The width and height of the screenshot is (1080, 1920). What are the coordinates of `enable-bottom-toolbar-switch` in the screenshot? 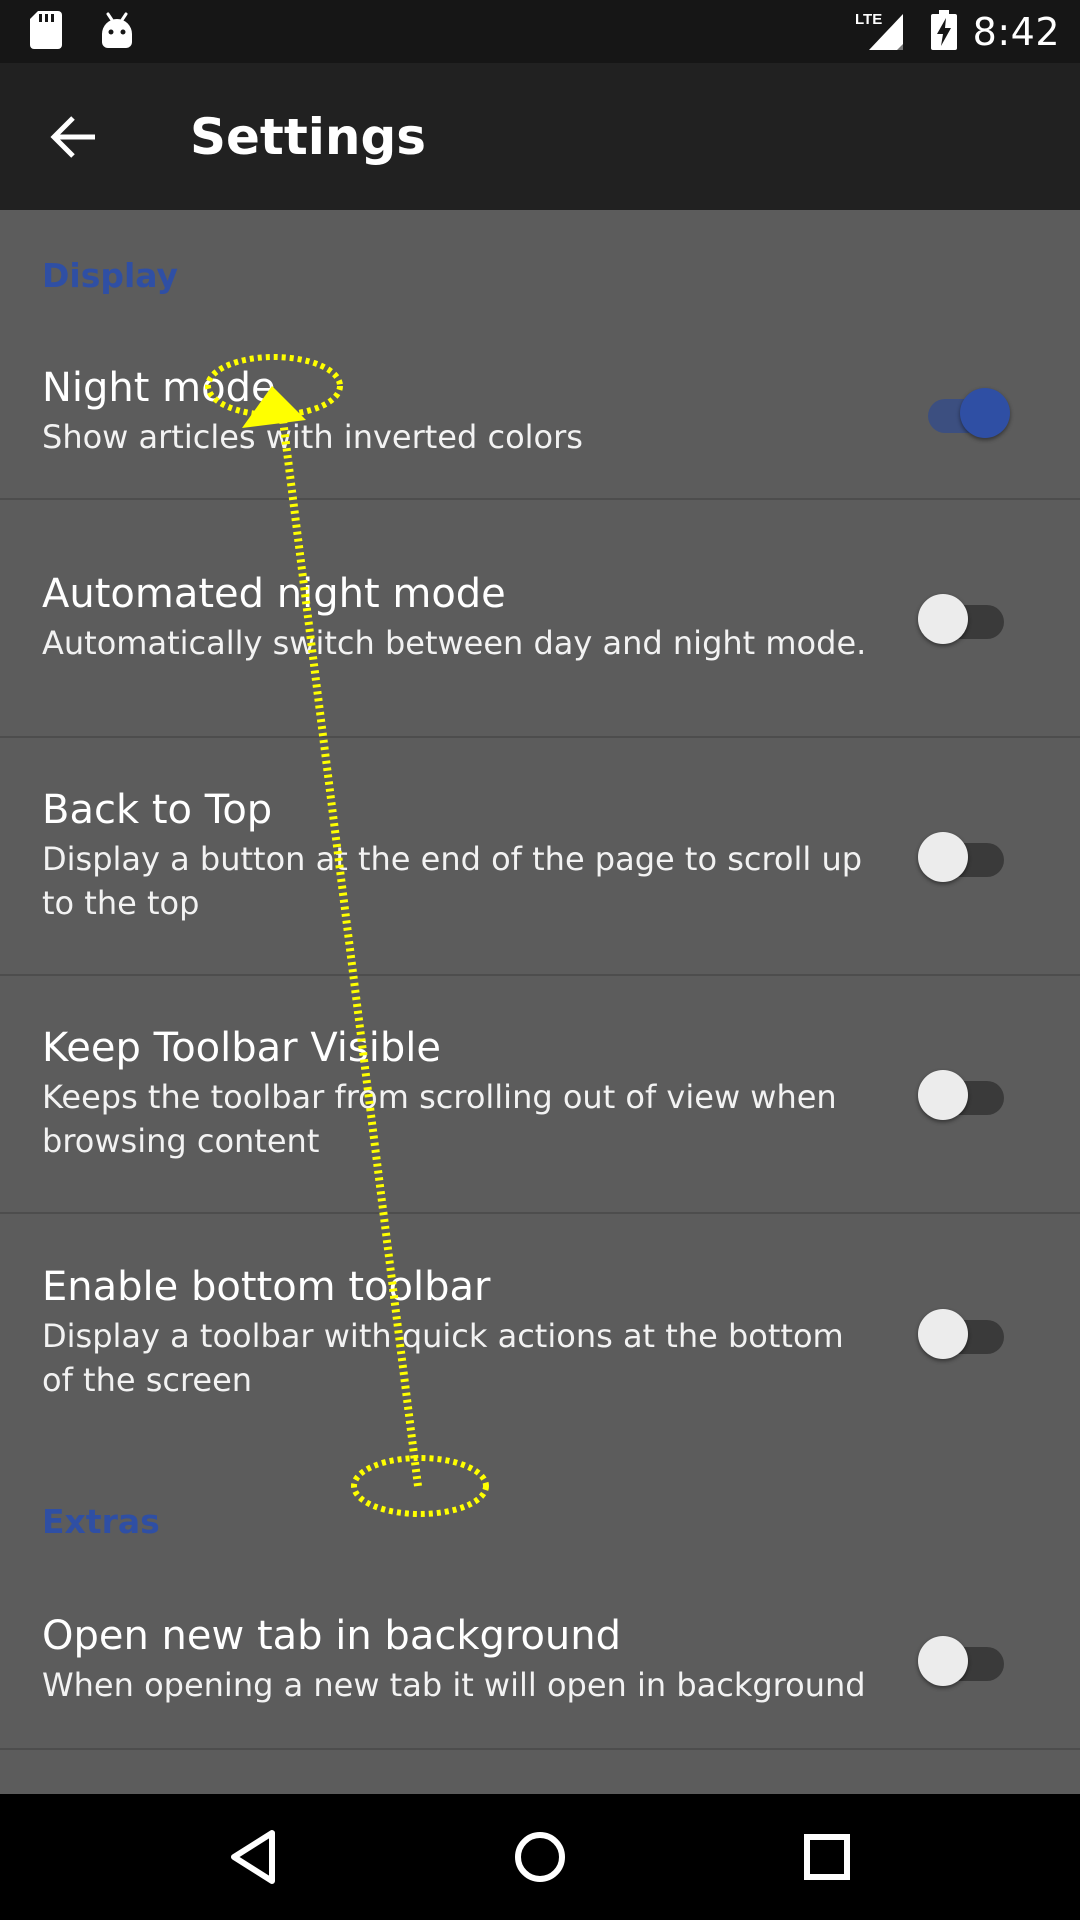 It's located at (963, 1333).